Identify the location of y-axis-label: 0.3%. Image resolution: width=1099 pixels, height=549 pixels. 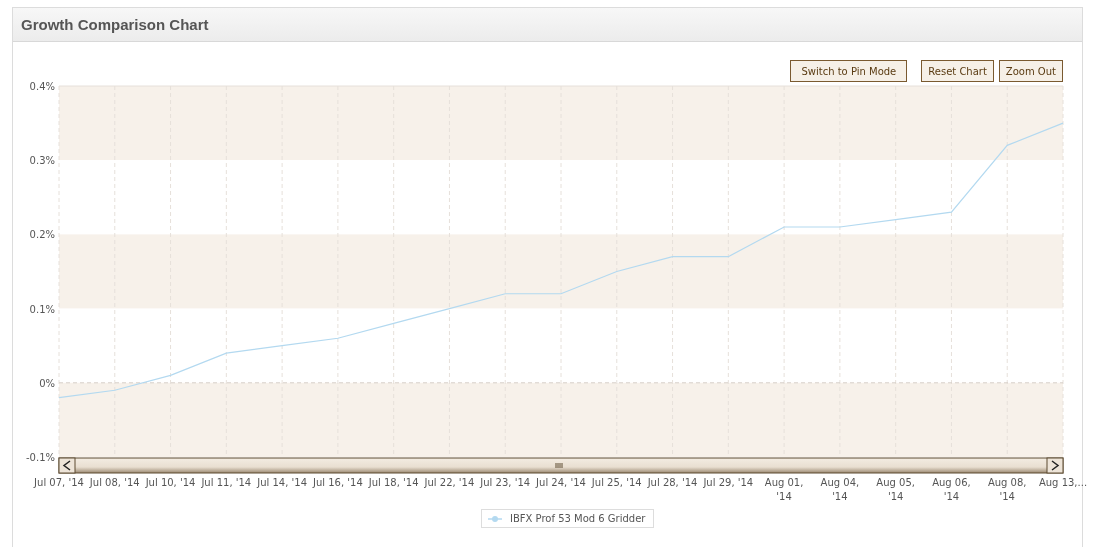
(42, 161).